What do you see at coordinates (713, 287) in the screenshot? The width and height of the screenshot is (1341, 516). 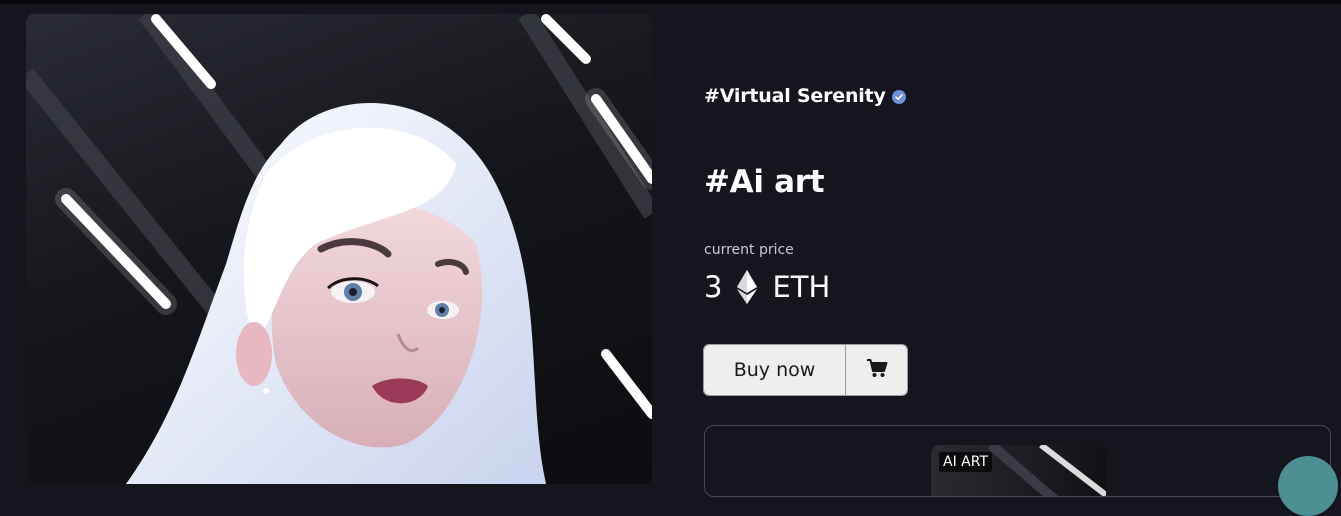 I see `price-amount: 3` at bounding box center [713, 287].